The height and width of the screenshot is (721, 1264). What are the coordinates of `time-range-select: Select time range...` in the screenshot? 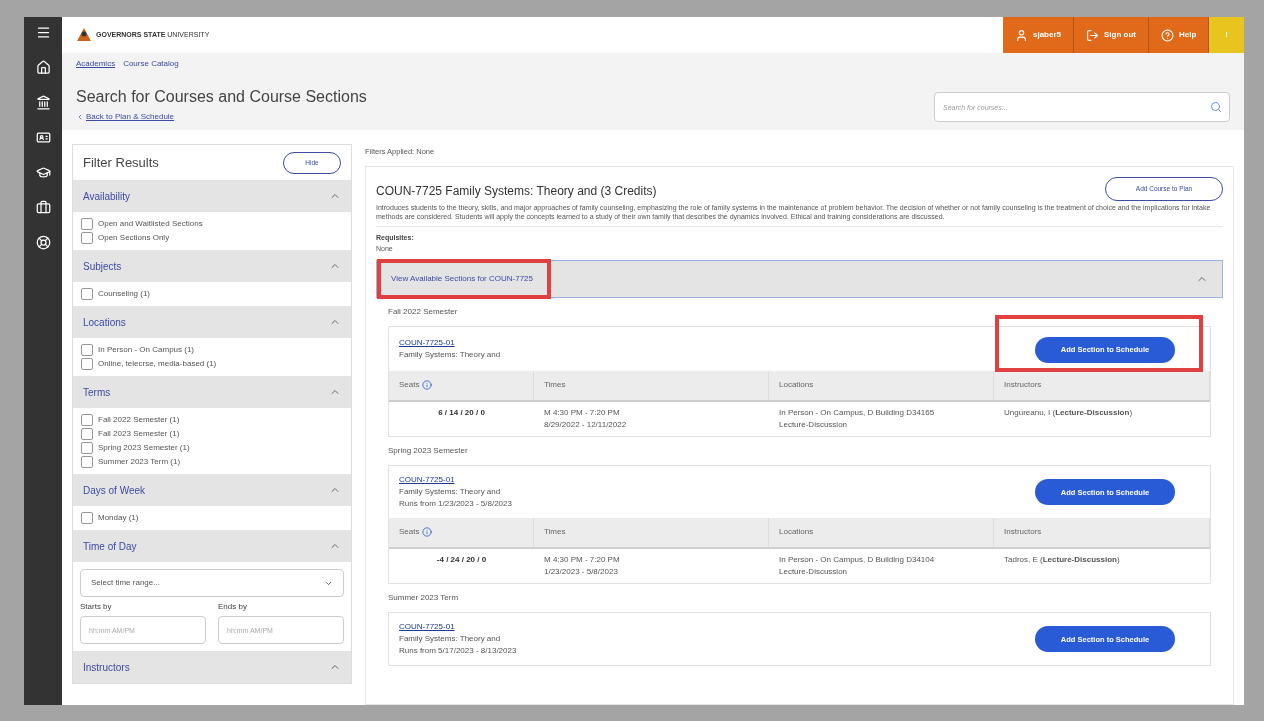 It's located at (212, 583).